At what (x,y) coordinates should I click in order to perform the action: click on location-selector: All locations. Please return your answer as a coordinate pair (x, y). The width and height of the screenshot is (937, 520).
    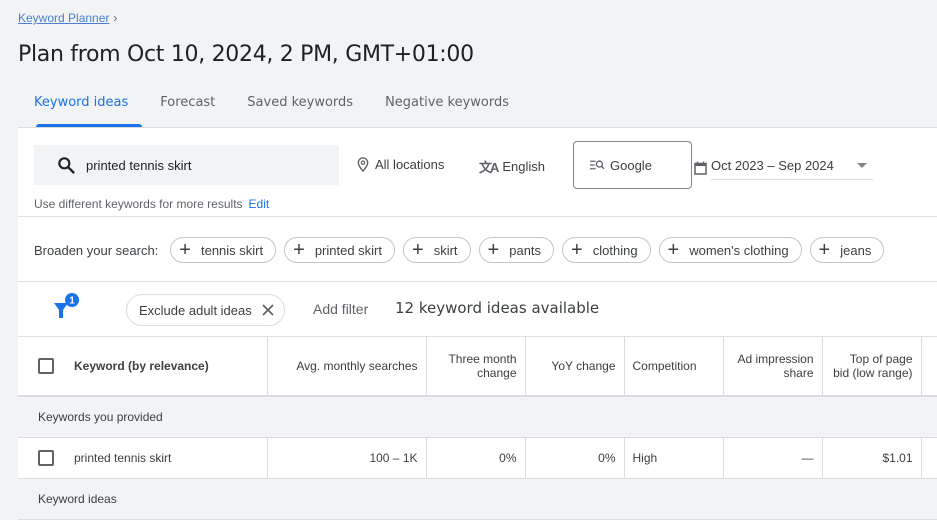
    Looking at the image, I should click on (400, 164).